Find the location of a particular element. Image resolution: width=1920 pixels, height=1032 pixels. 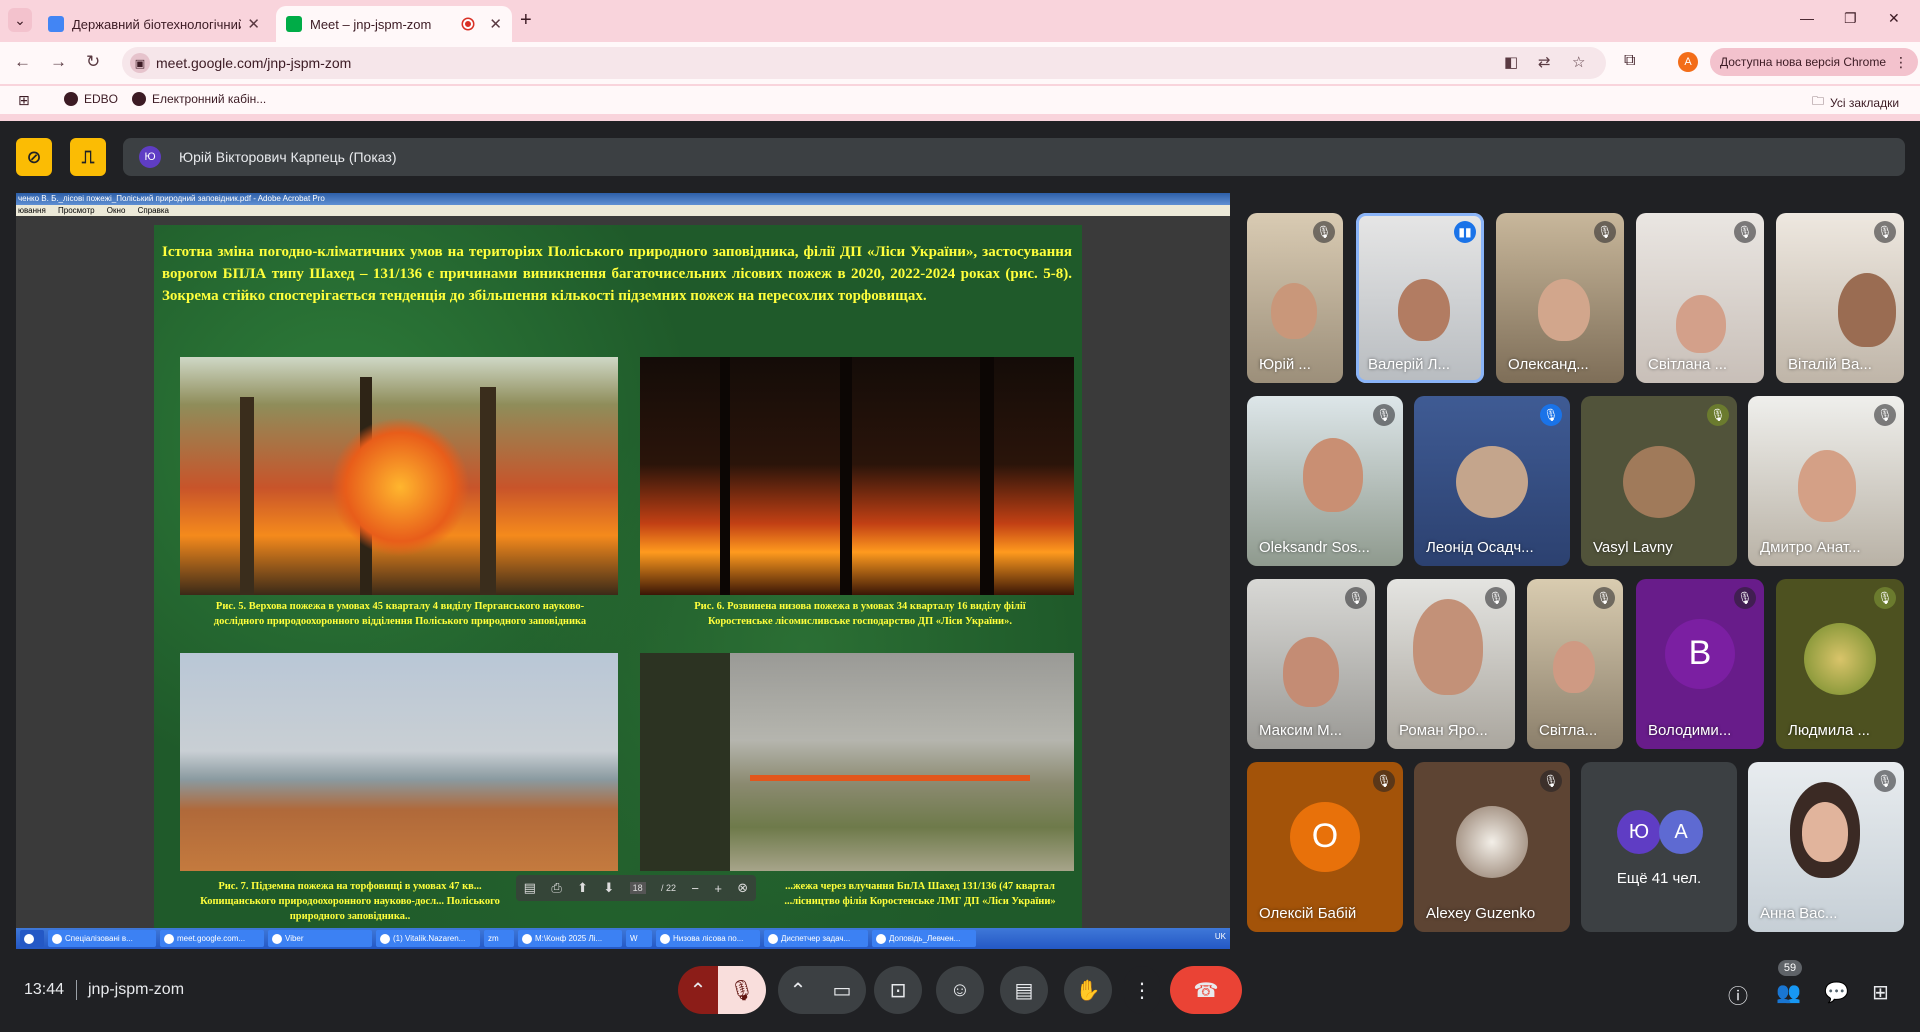

profile-avatar: A is located at coordinates (1688, 62).